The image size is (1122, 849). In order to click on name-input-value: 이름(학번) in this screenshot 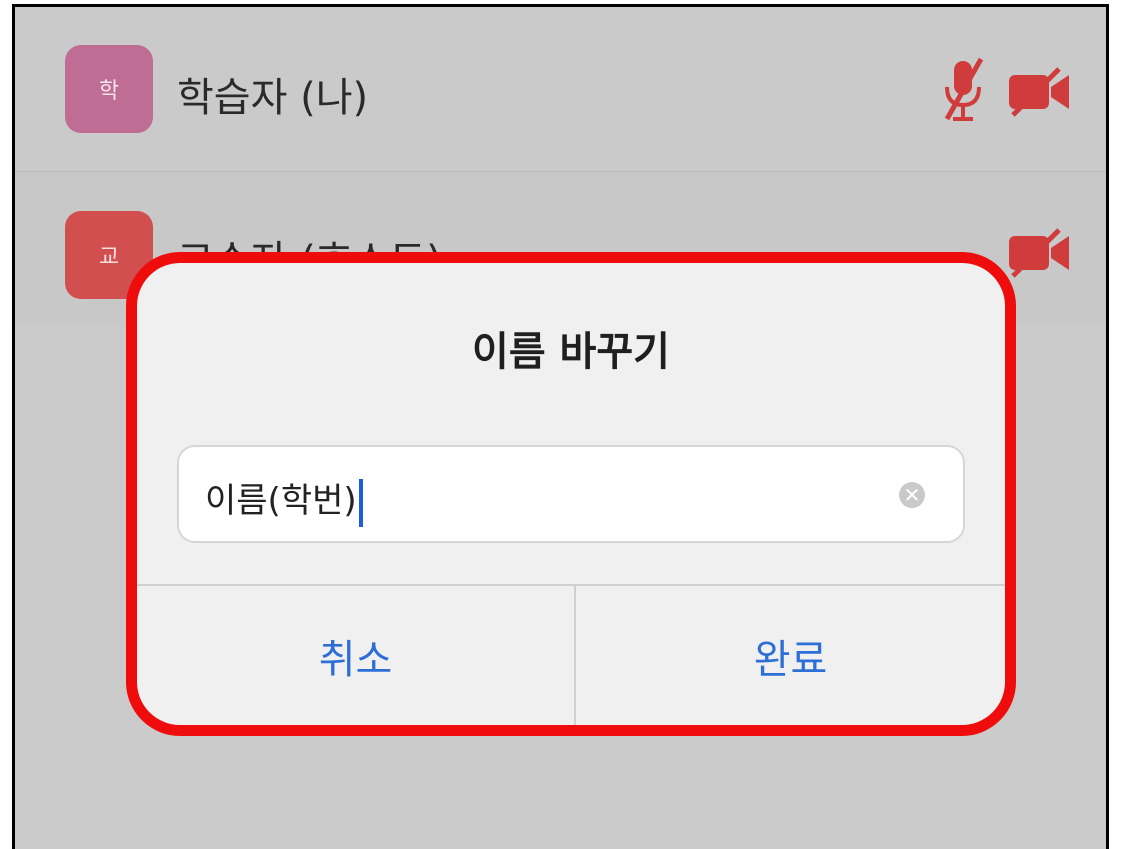, I will do `click(281, 501)`.